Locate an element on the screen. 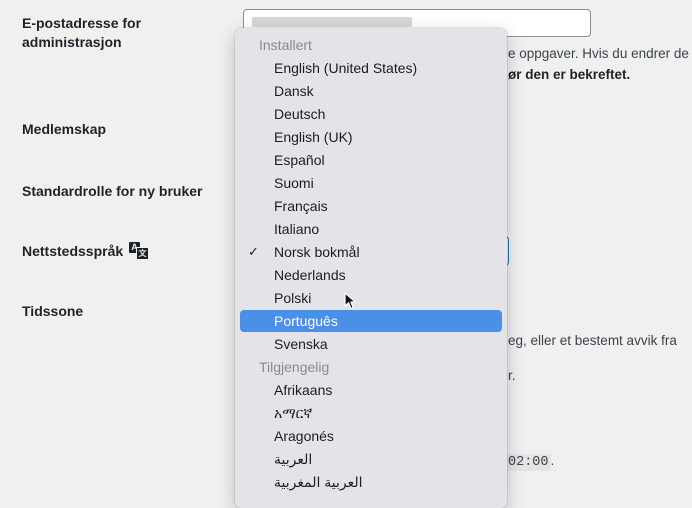 The height and width of the screenshot is (508, 692). option-svenska: Svenska is located at coordinates (371, 344).